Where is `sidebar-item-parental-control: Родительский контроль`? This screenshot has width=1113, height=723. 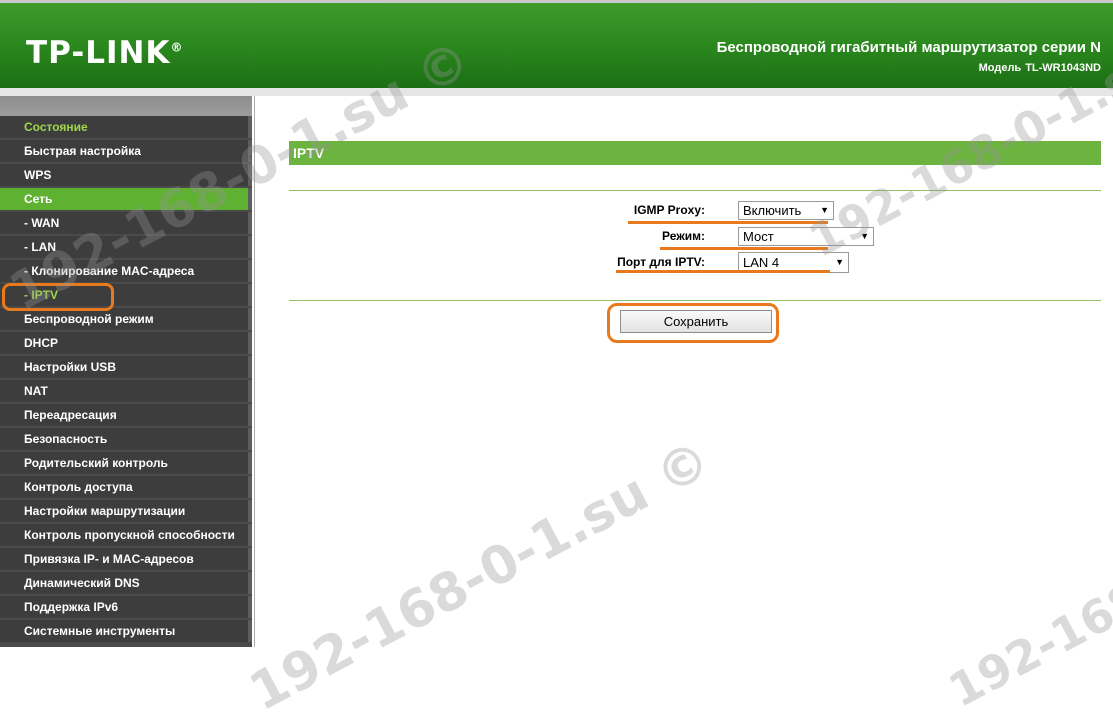 sidebar-item-parental-control: Родительский контроль is located at coordinates (126, 463).